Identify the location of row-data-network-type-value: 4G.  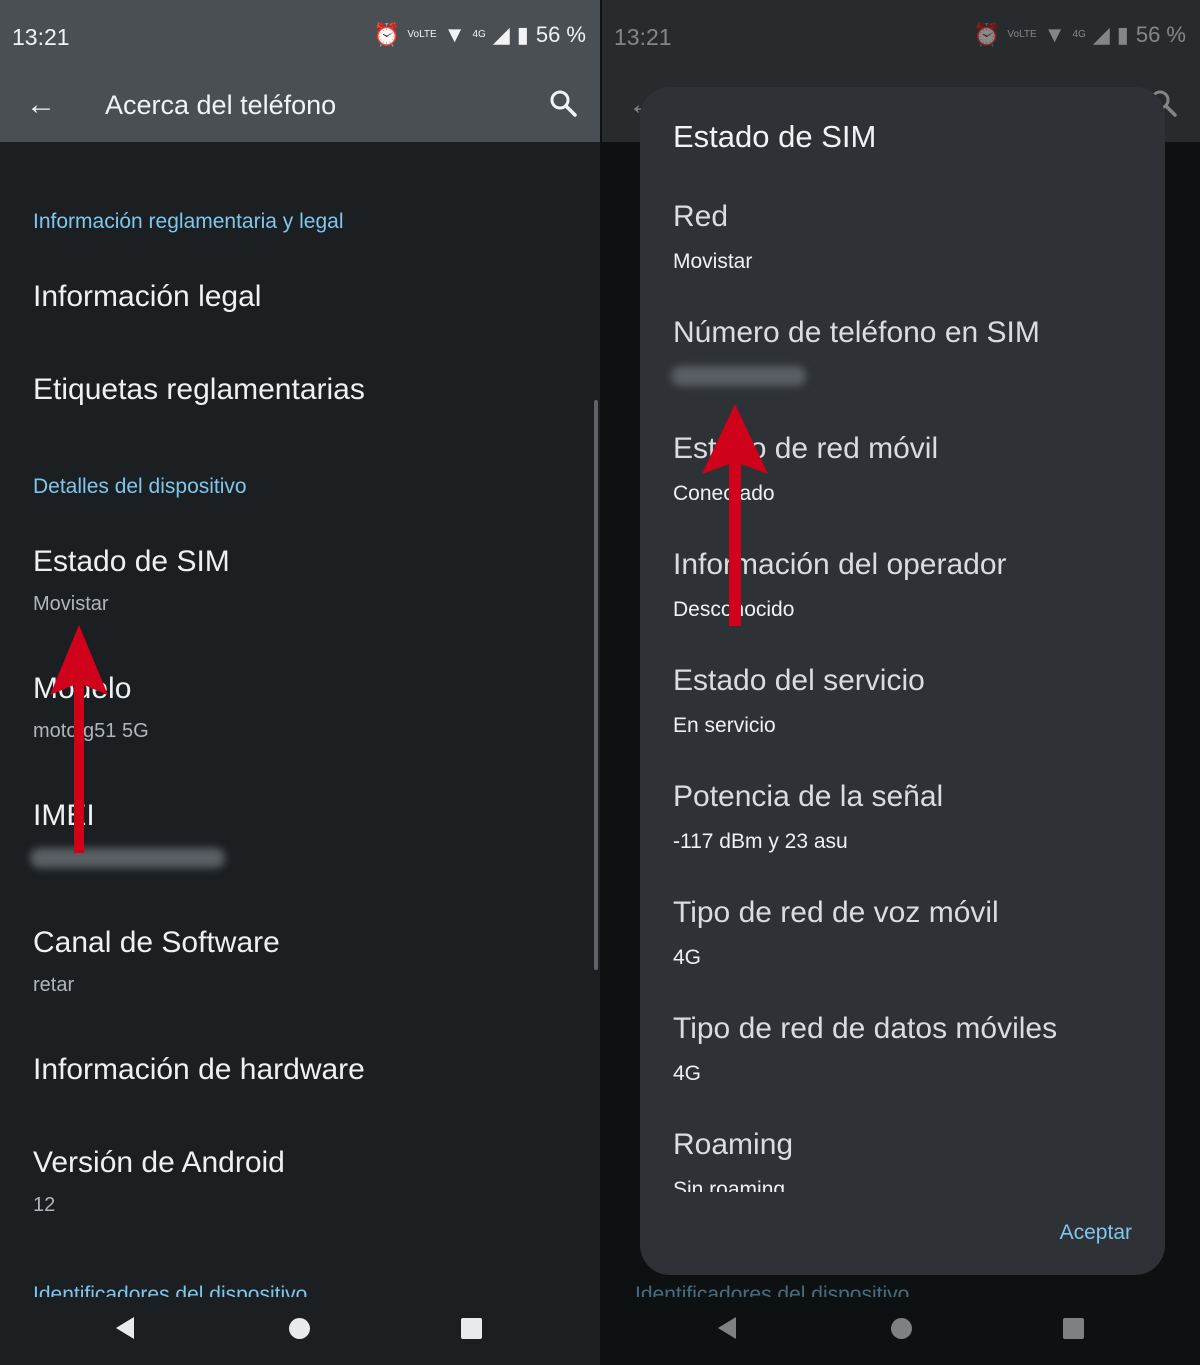
(687, 1073).